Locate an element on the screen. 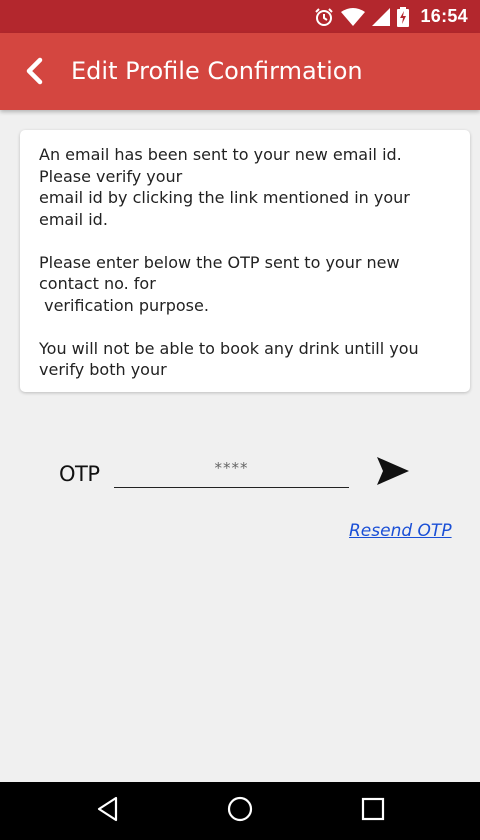 The width and height of the screenshot is (480, 840). send-otp-button is located at coordinates (393, 473).